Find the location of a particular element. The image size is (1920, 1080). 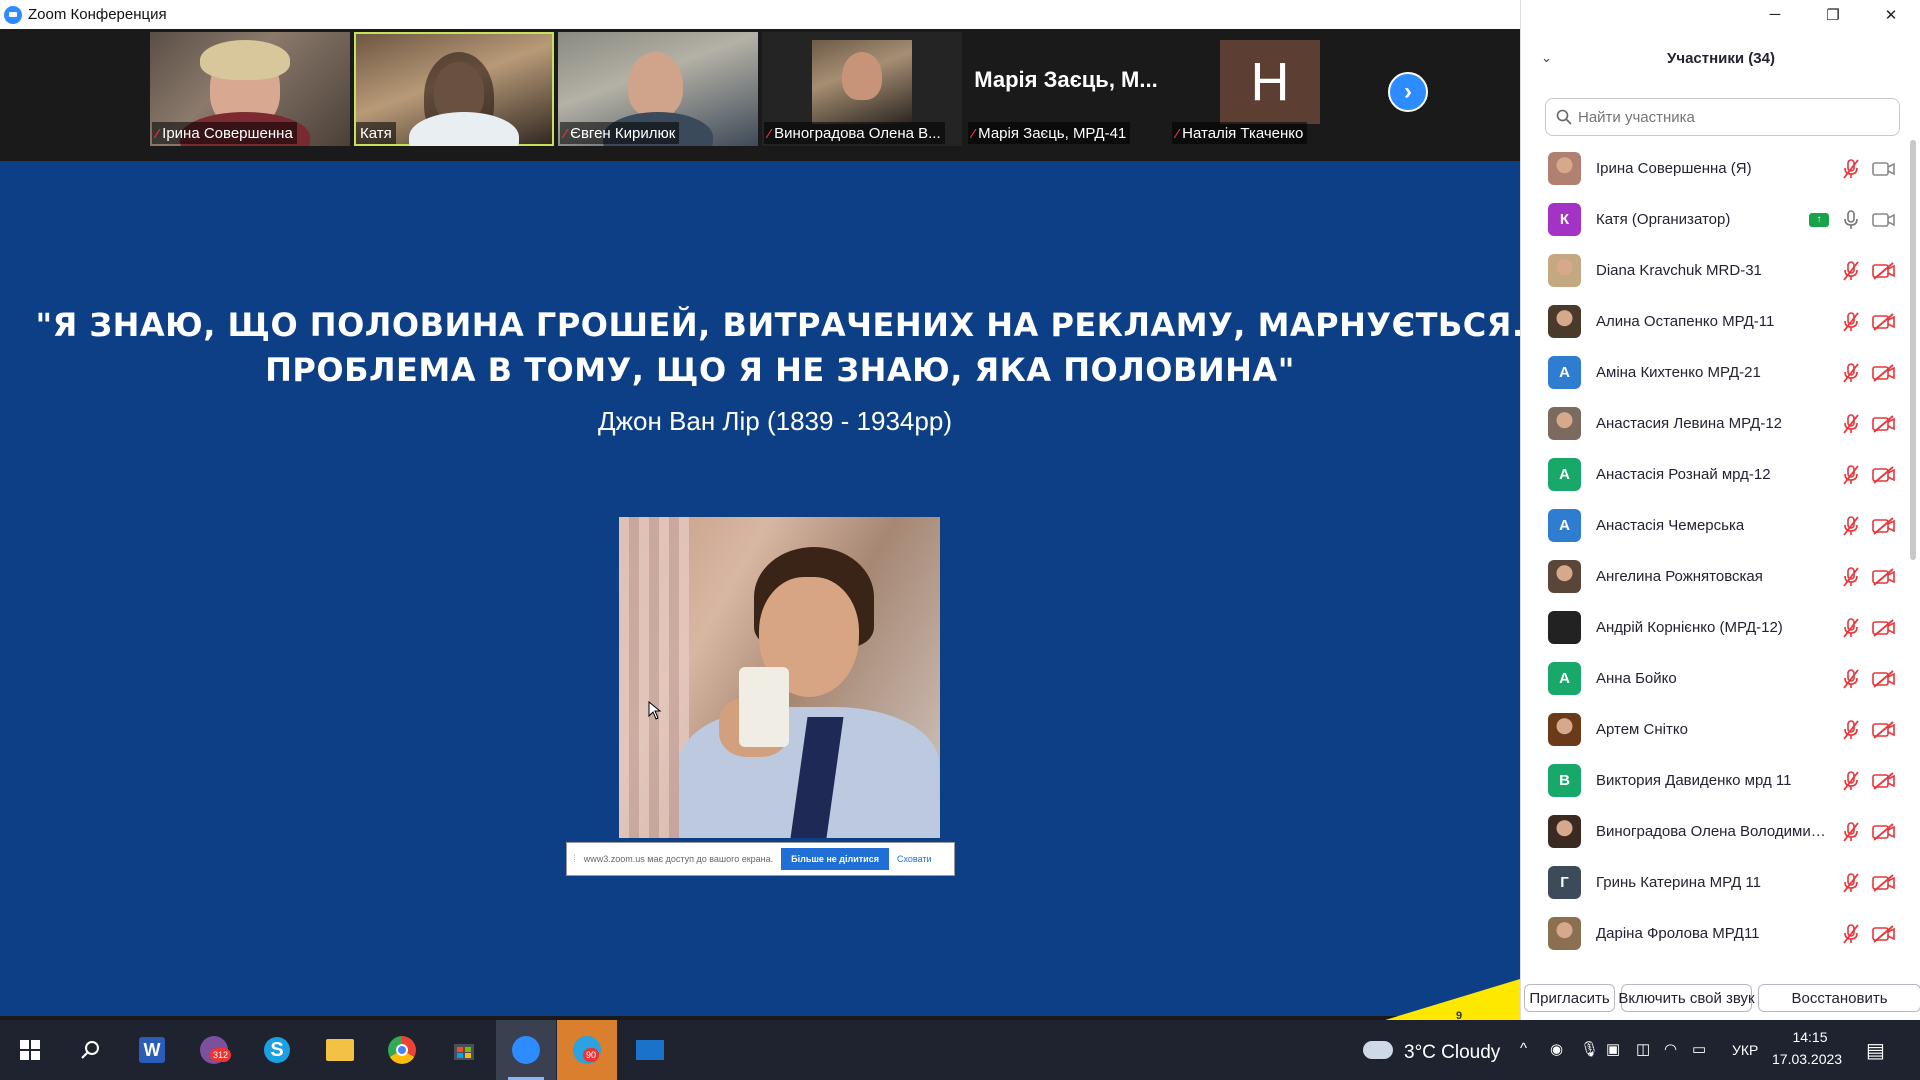

participant-row: A Аміна Кихтенко МРД-21 is located at coordinates (1713, 372).